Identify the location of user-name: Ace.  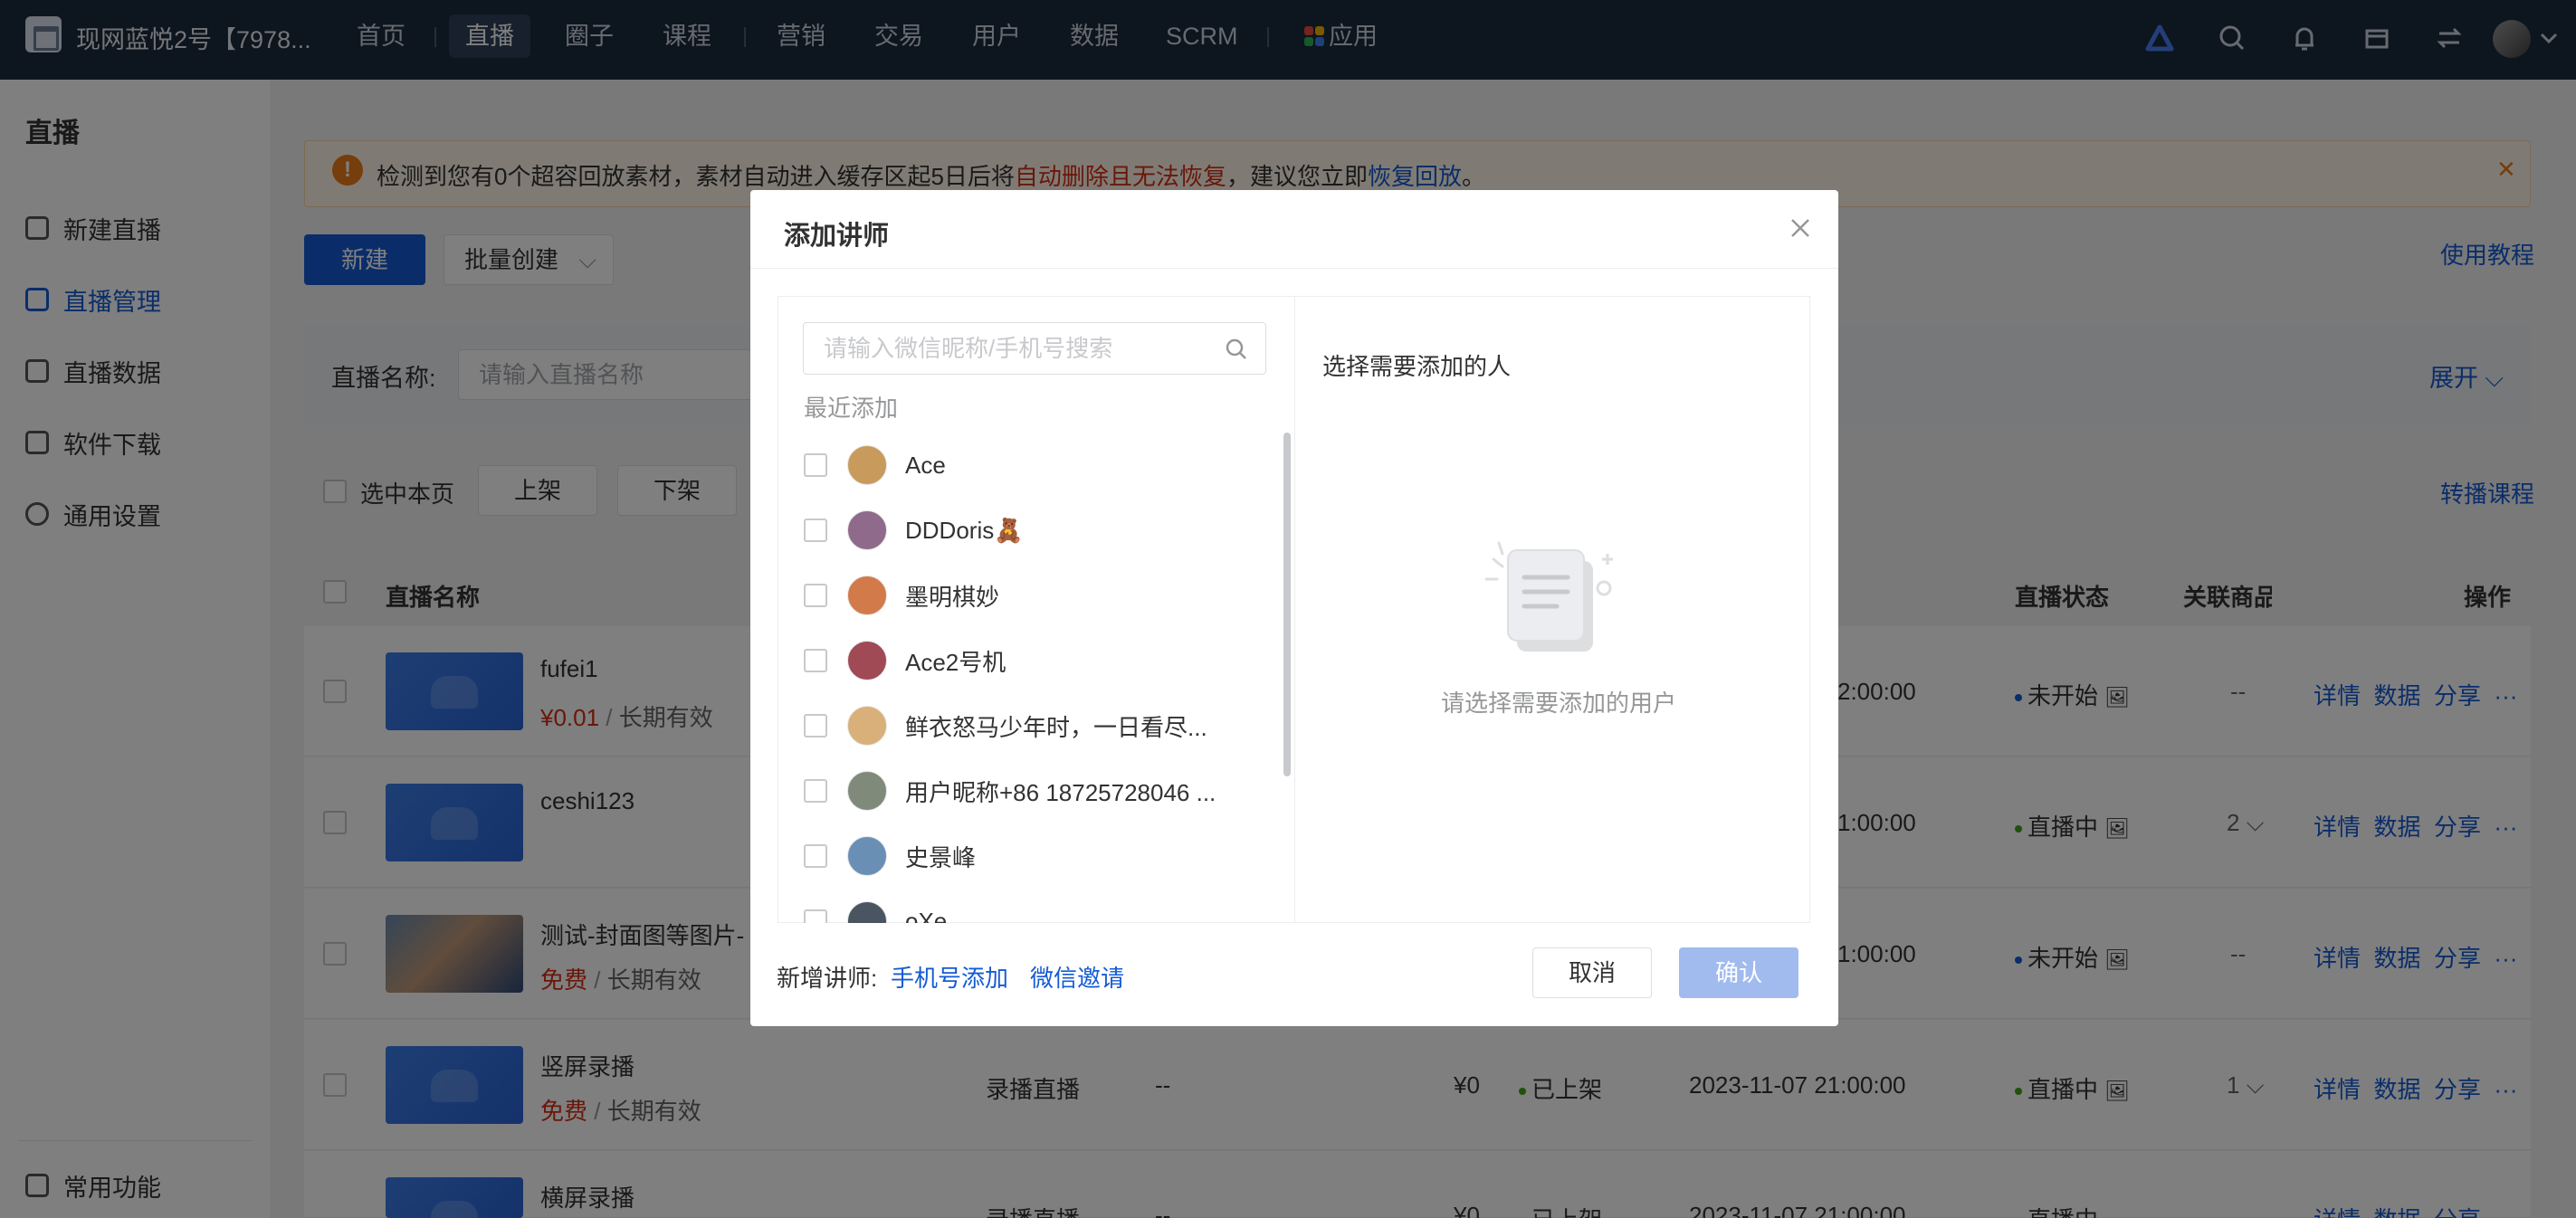
(926, 465).